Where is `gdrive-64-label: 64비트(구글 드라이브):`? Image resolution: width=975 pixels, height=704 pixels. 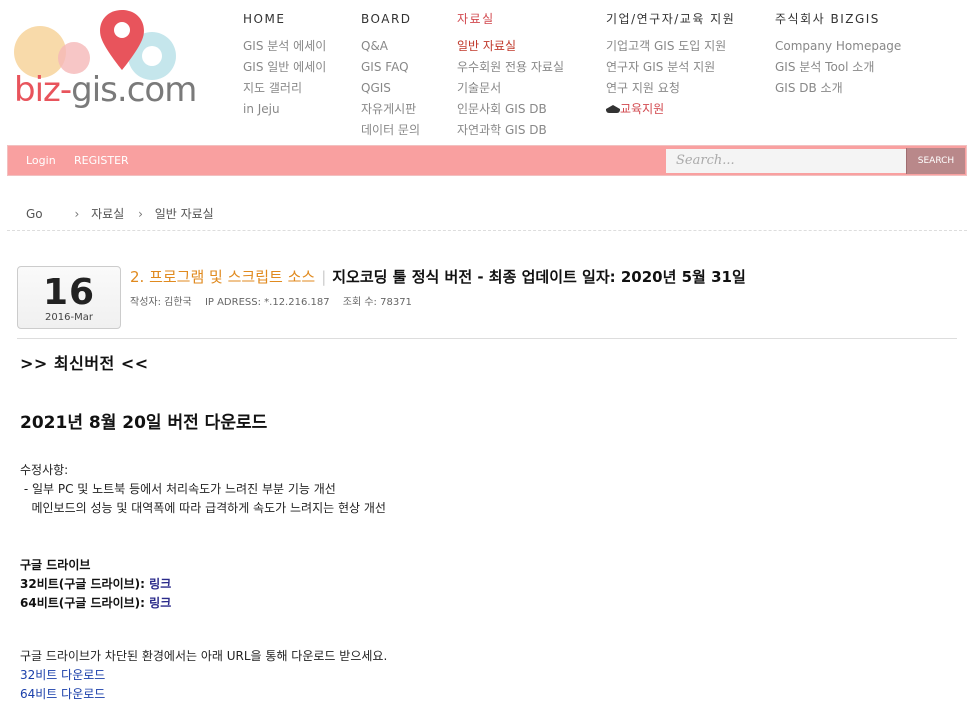
gdrive-64-label: 64비트(구글 드라이브): is located at coordinates (85, 603).